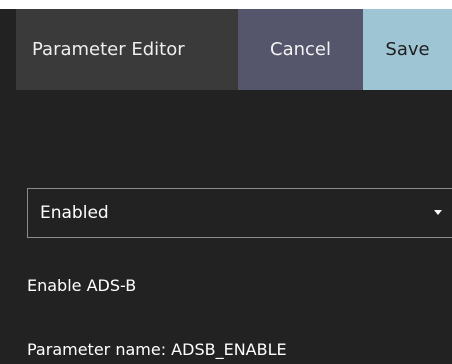 The height and width of the screenshot is (364, 452). Describe the element at coordinates (407, 49) in the screenshot. I see `save-button: Save` at that location.